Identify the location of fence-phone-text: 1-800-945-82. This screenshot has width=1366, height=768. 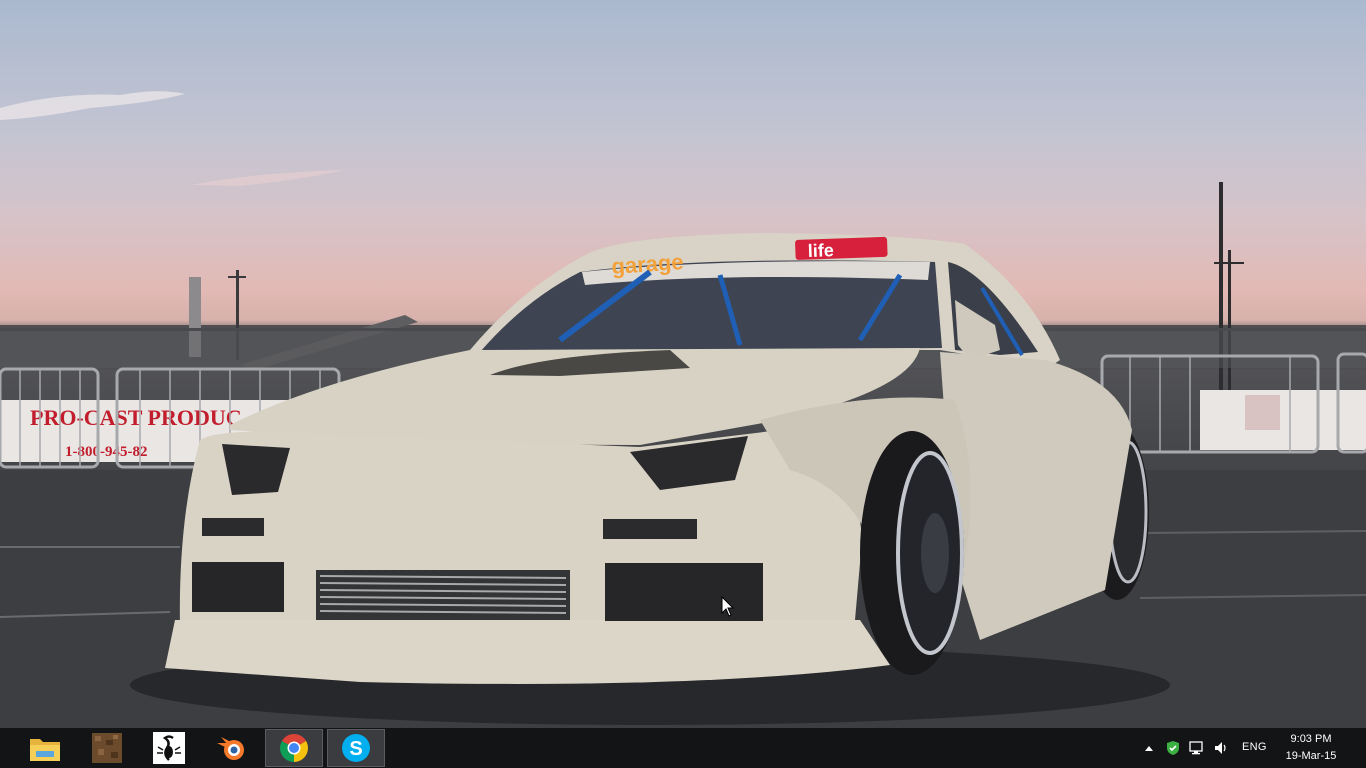
(106, 452).